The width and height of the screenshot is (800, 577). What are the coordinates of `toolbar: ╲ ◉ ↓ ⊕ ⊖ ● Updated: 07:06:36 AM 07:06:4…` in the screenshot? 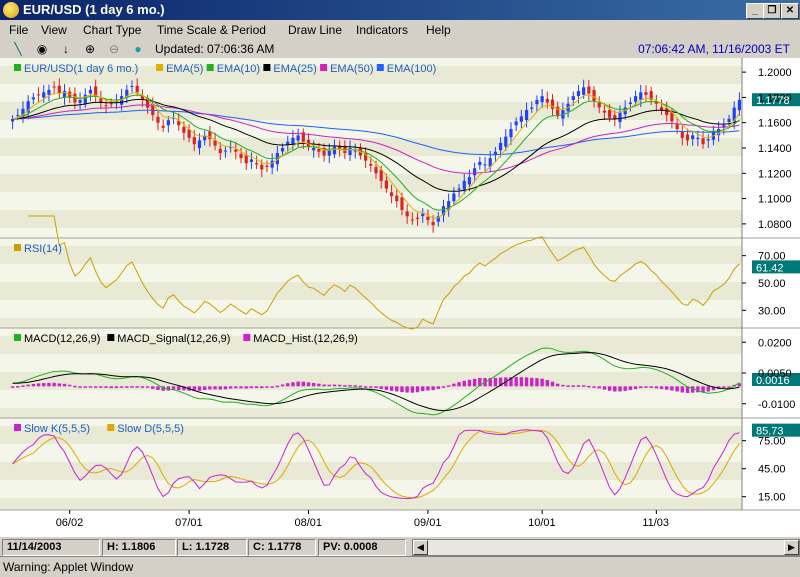 It's located at (400, 49).